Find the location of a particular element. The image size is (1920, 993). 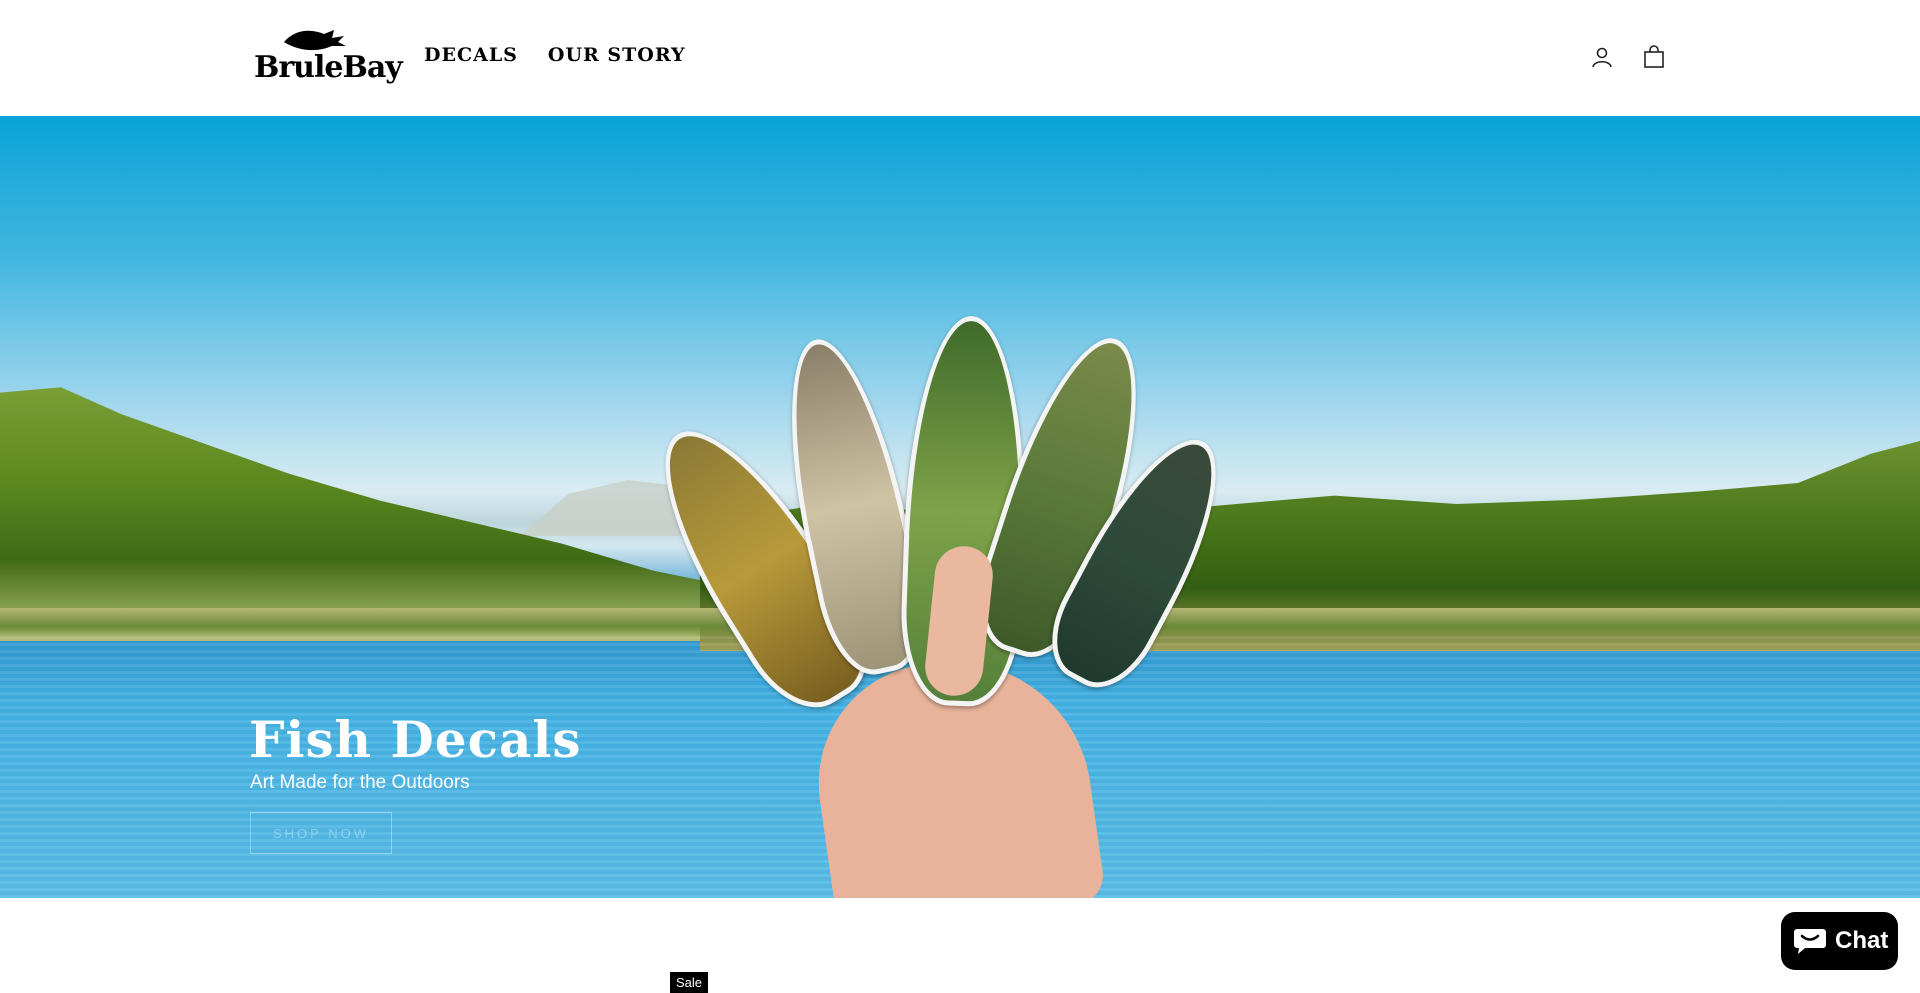

brulebay-logo: BruleBay is located at coordinates (328, 57).